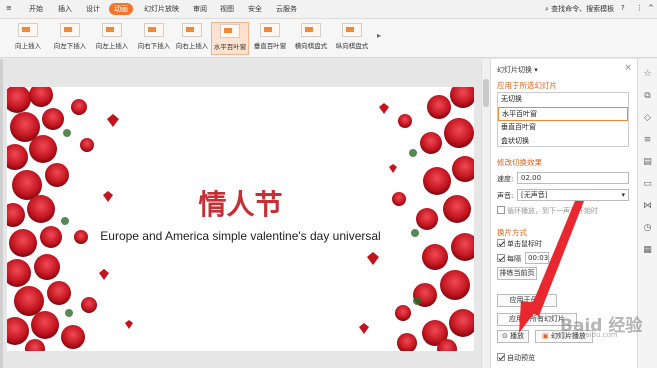 This screenshot has width=657, height=368. Describe the element at coordinates (512, 232) in the screenshot. I see `advance-section-heading: 换片方式` at that location.